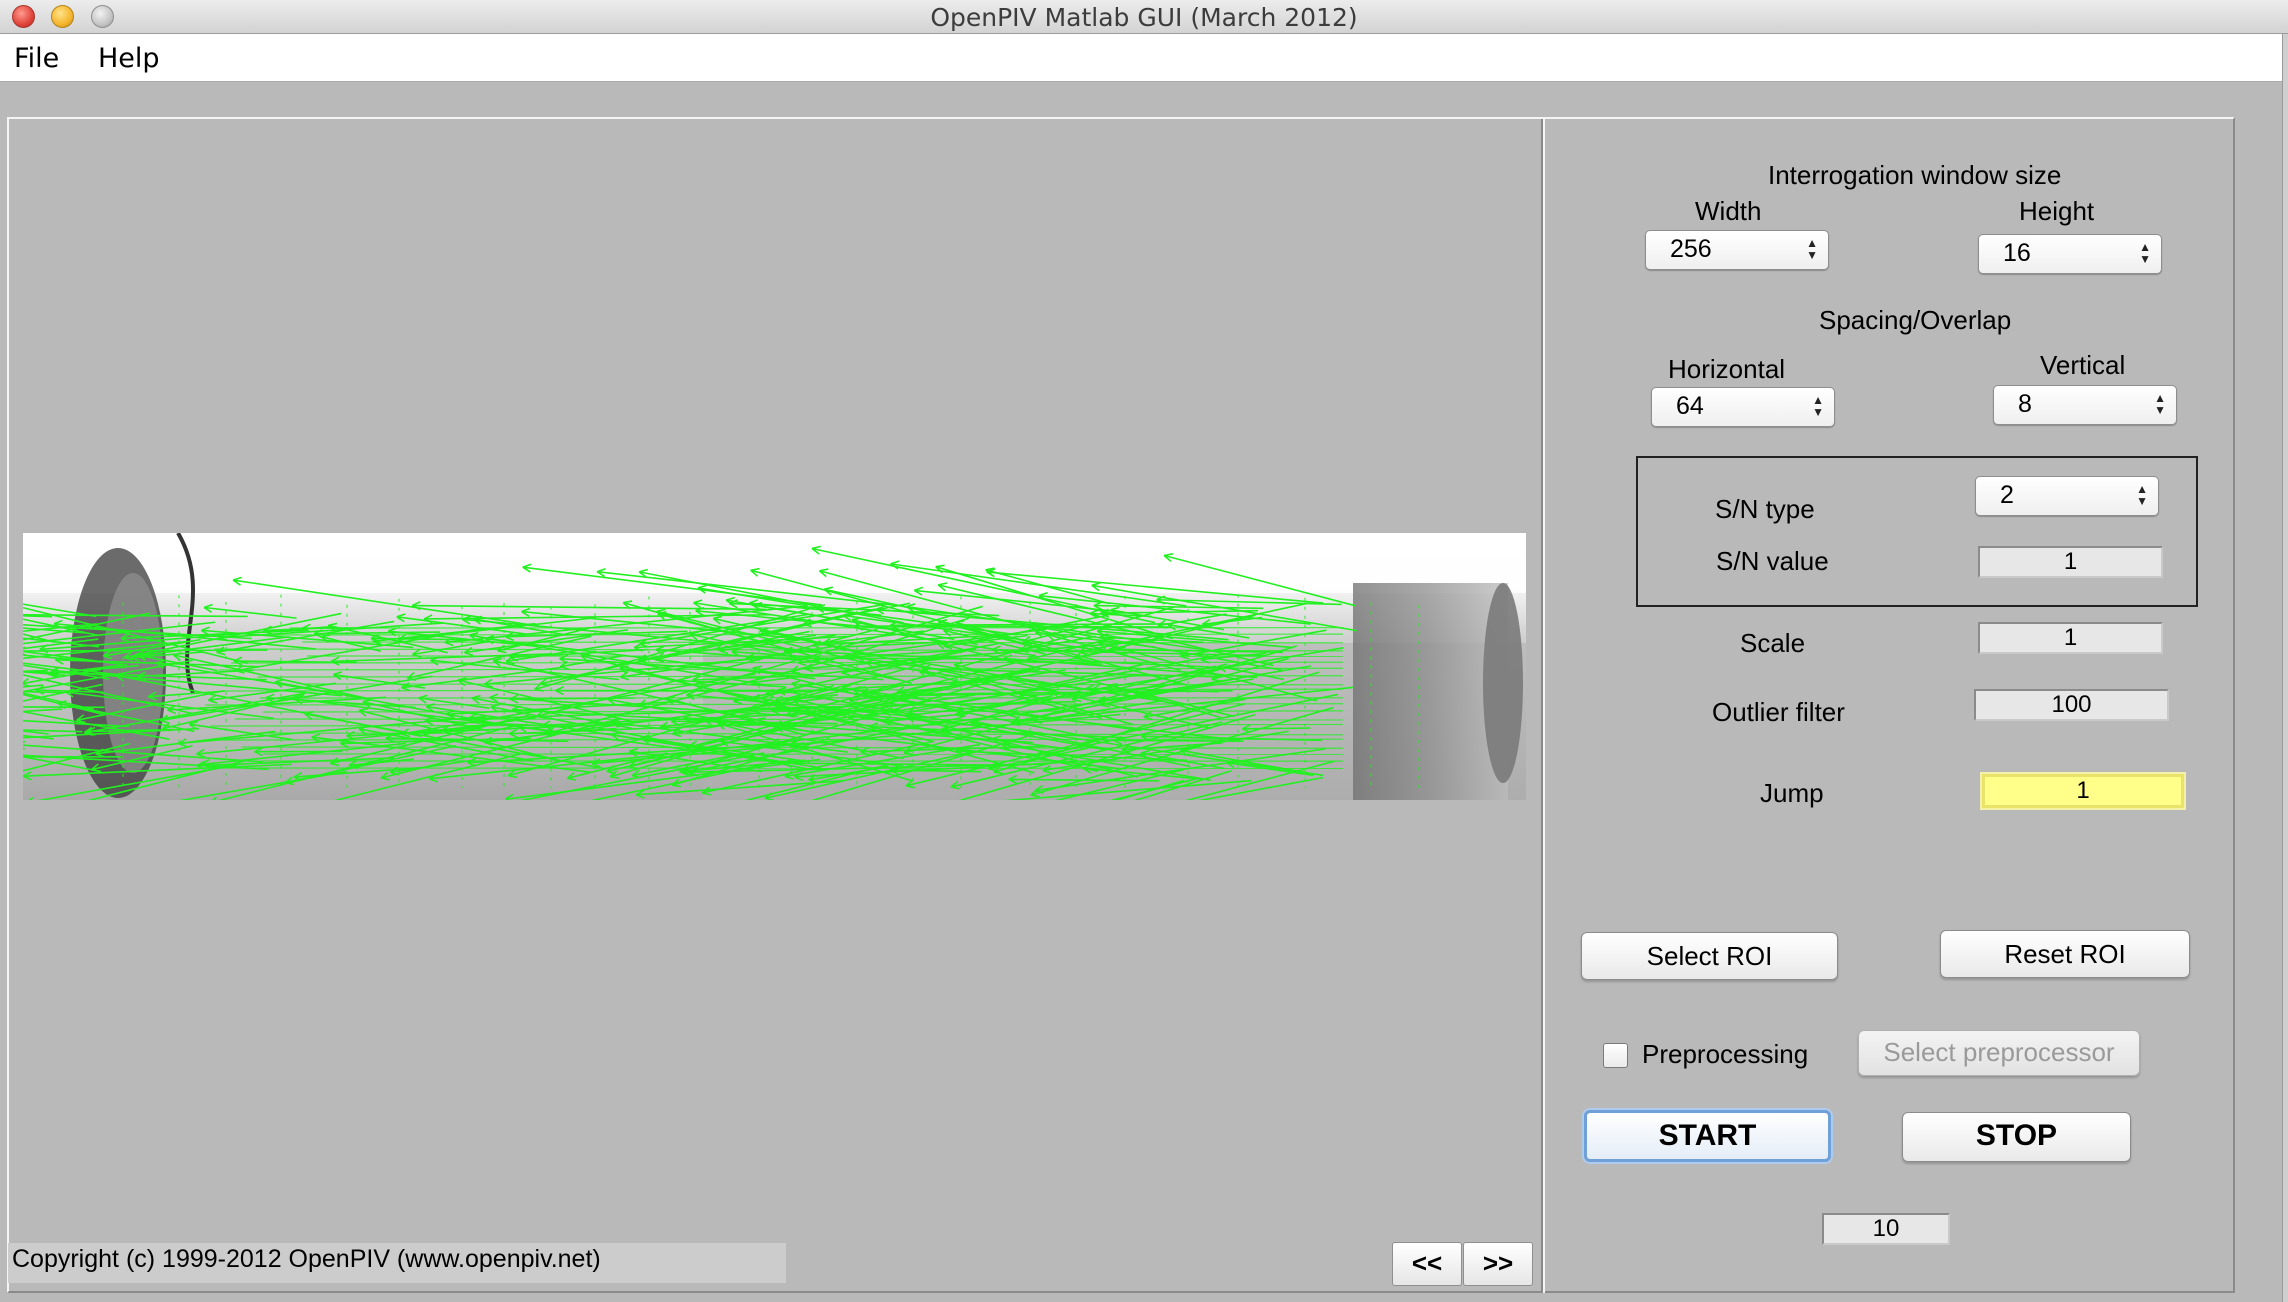 The height and width of the screenshot is (1302, 2288). What do you see at coordinates (1915, 175) in the screenshot?
I see `interrogation-heading: Interrogation window size` at bounding box center [1915, 175].